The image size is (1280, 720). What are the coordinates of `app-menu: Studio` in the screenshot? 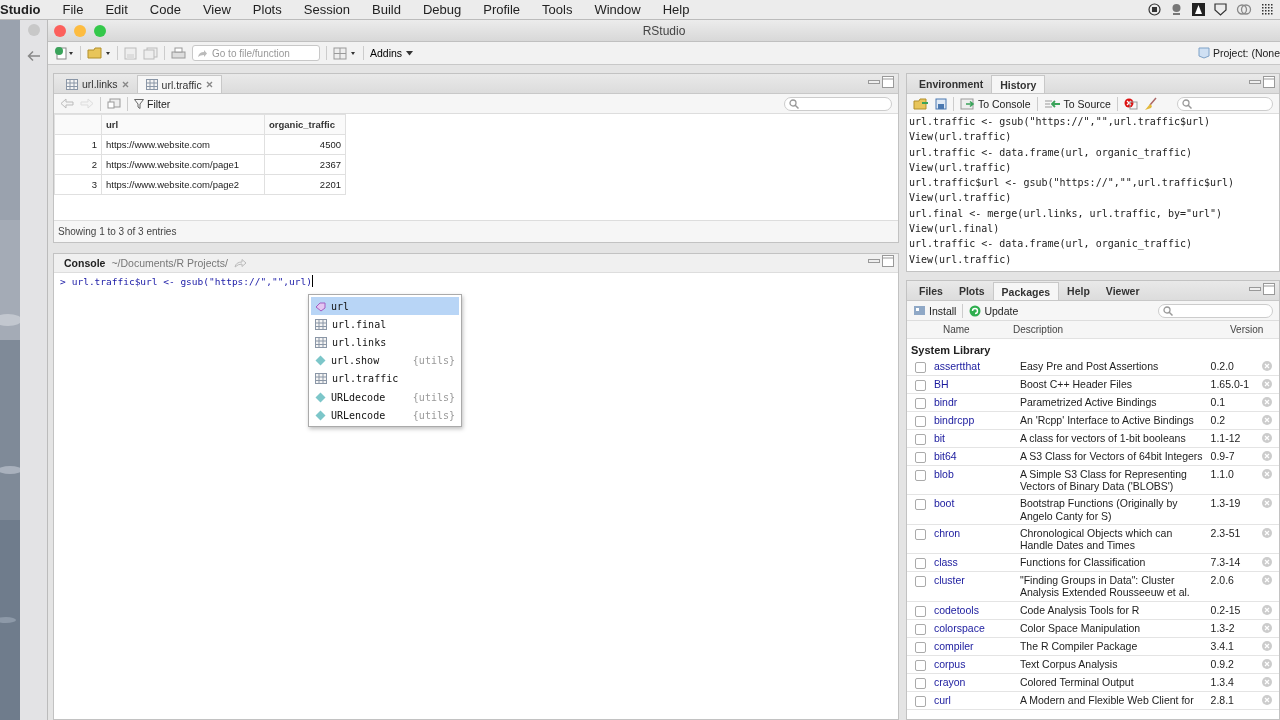 It's located at (20, 9).